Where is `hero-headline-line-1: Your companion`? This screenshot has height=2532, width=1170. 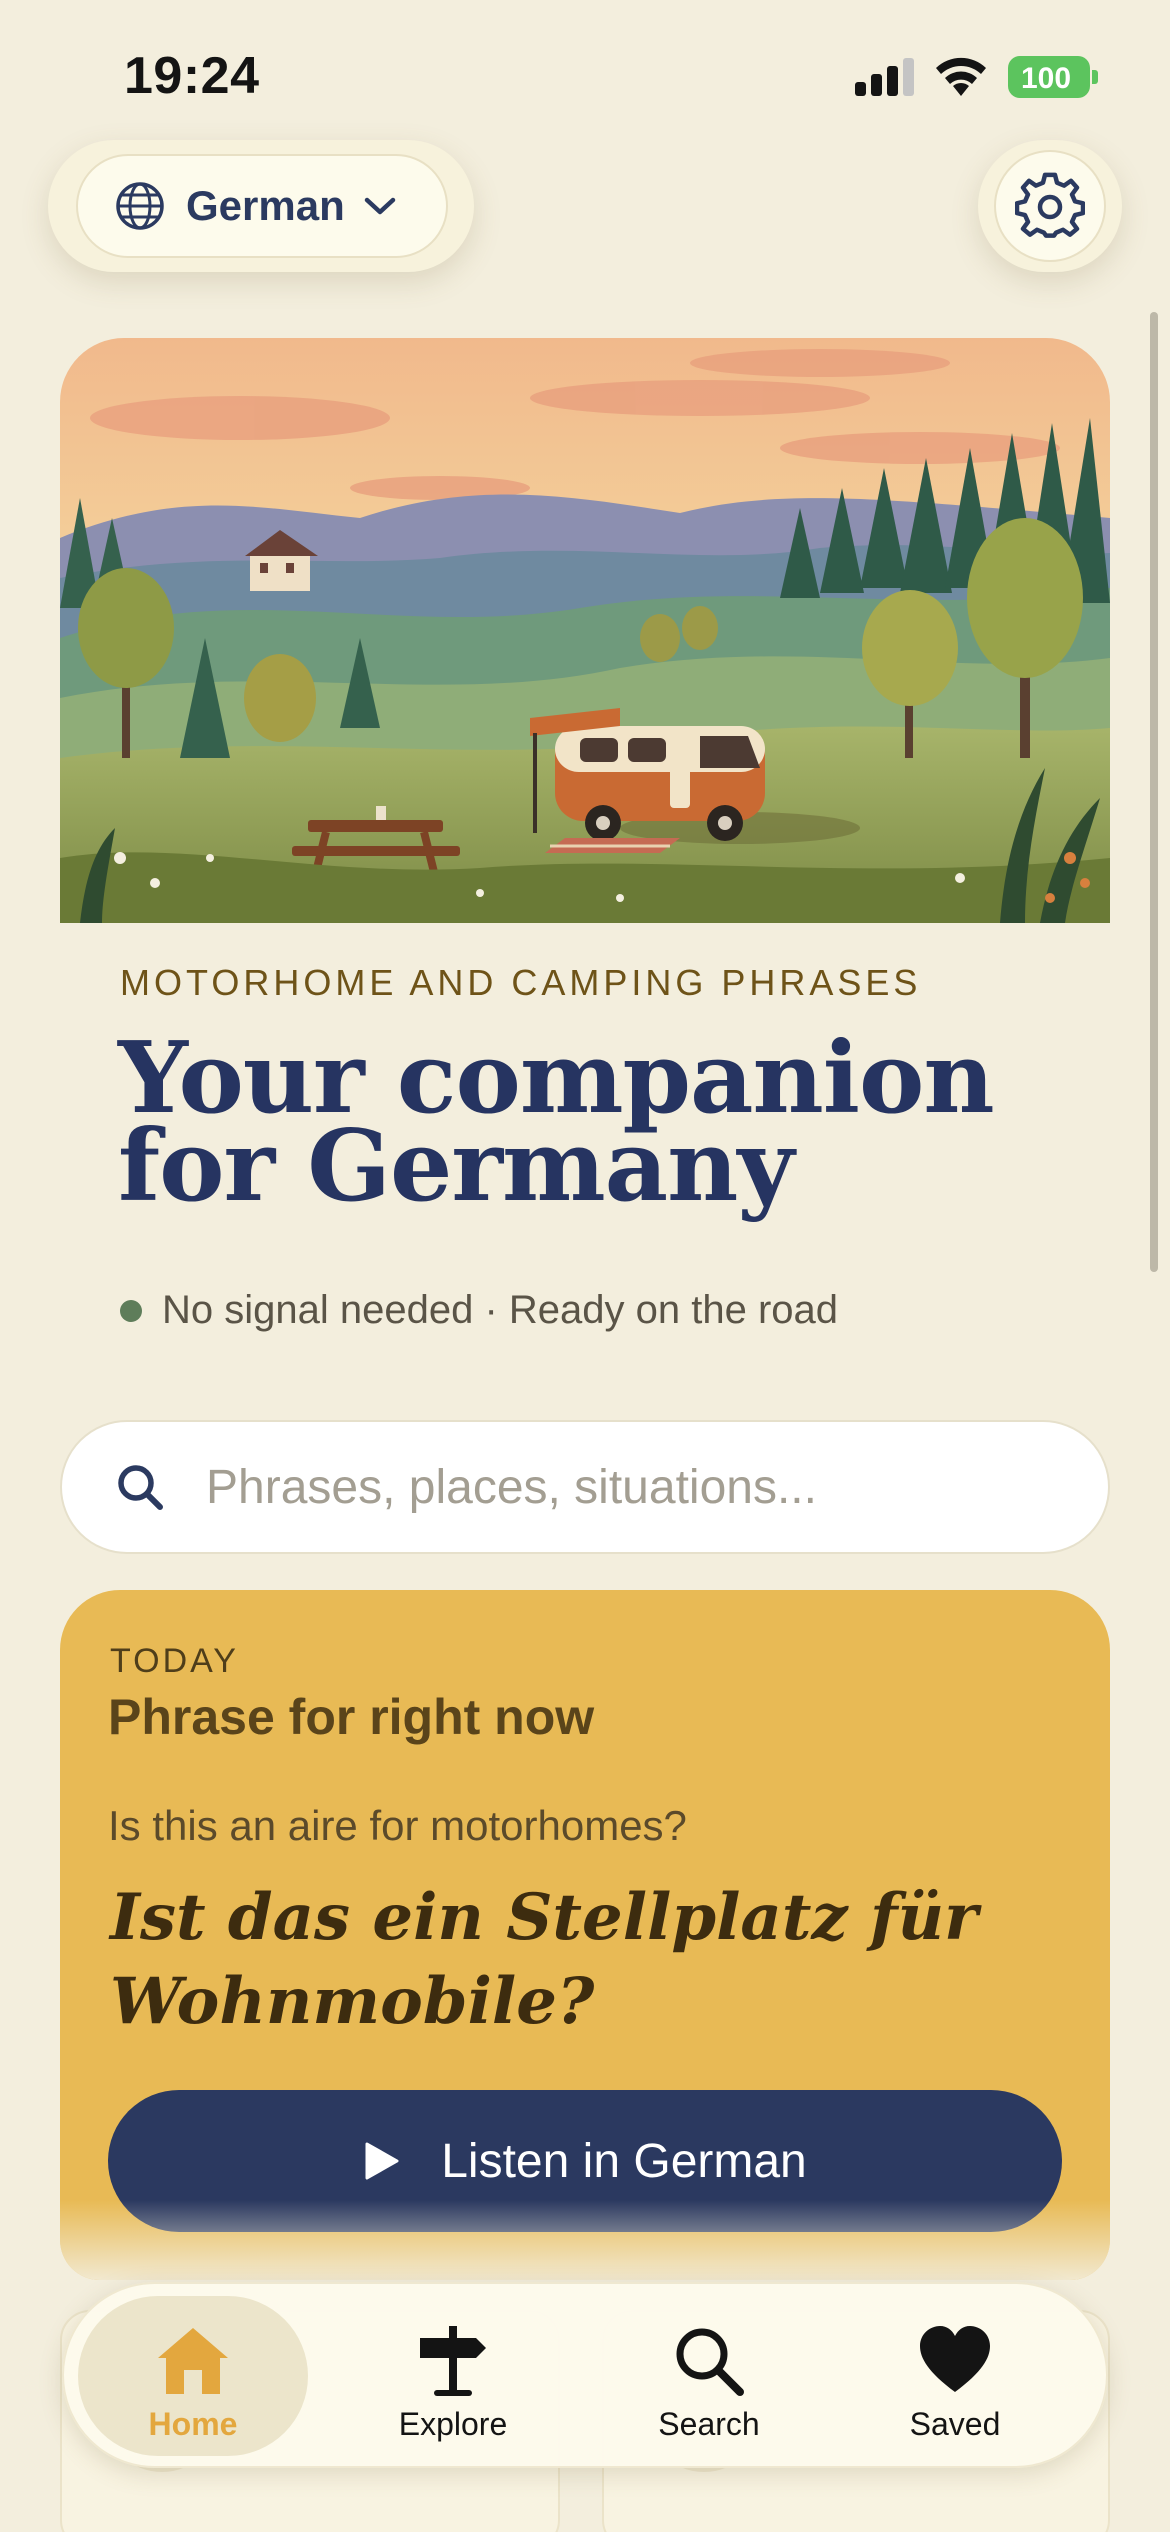
hero-headline-line-1: Your companion is located at coordinates (556, 1078).